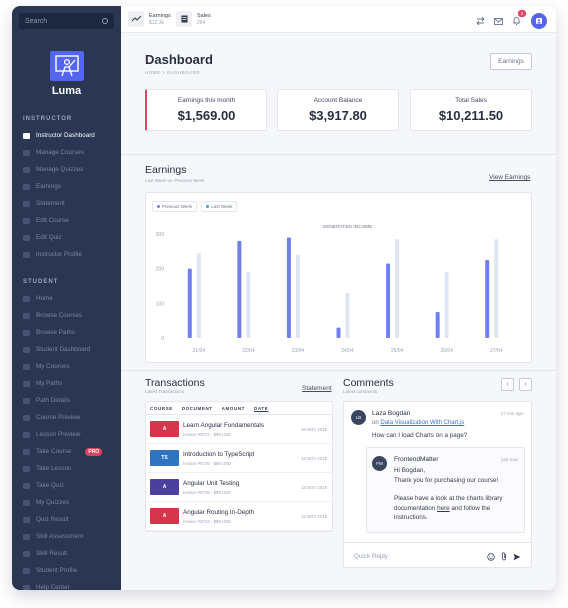  What do you see at coordinates (172, 72) in the screenshot?
I see `breadcrumb: HOME > DASHBOARD` at bounding box center [172, 72].